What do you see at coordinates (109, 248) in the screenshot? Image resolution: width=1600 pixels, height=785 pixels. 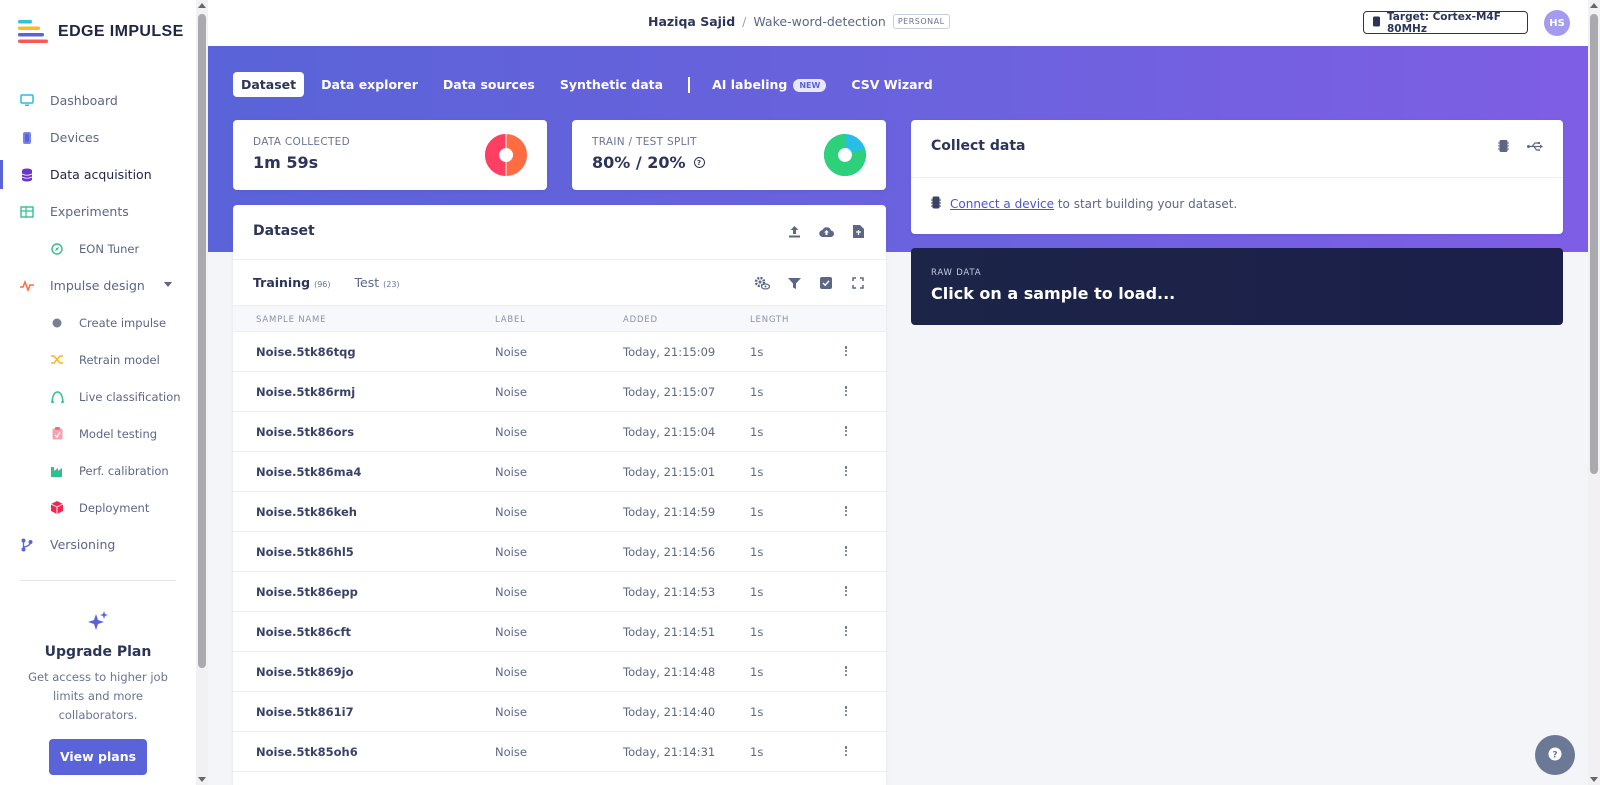 I see `sidebar-item-label: EON Tuner` at bounding box center [109, 248].